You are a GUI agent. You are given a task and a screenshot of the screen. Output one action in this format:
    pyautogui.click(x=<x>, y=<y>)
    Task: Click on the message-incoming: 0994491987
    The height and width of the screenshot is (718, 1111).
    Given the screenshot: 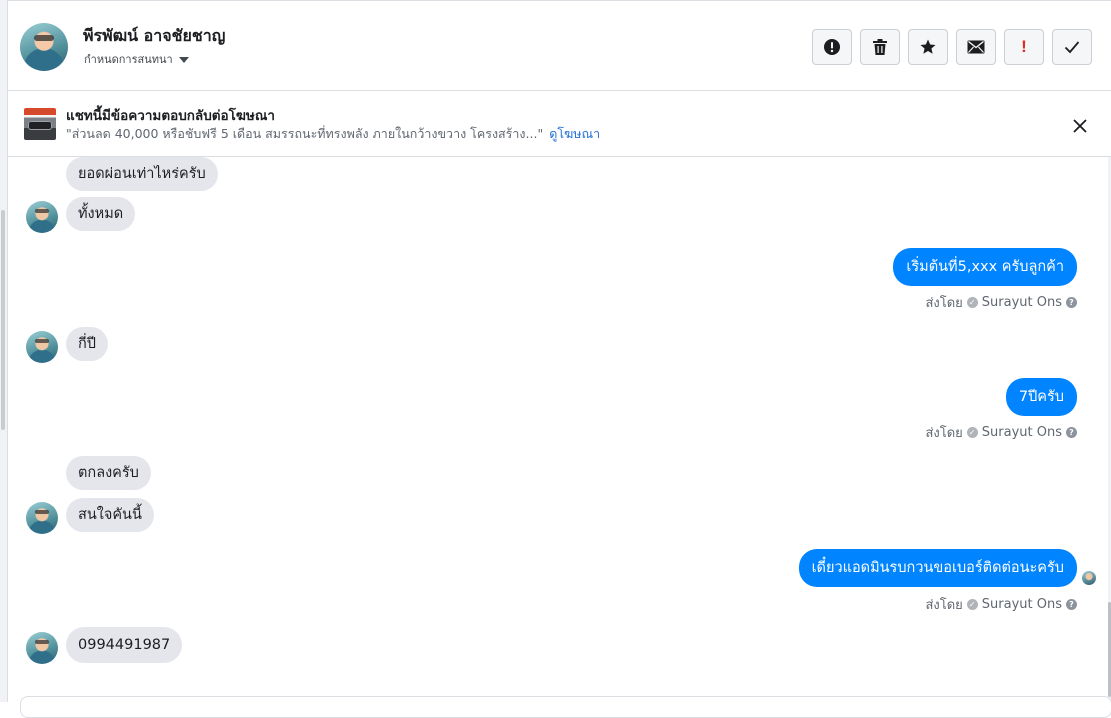 What is the action you would take?
    pyautogui.click(x=124, y=645)
    